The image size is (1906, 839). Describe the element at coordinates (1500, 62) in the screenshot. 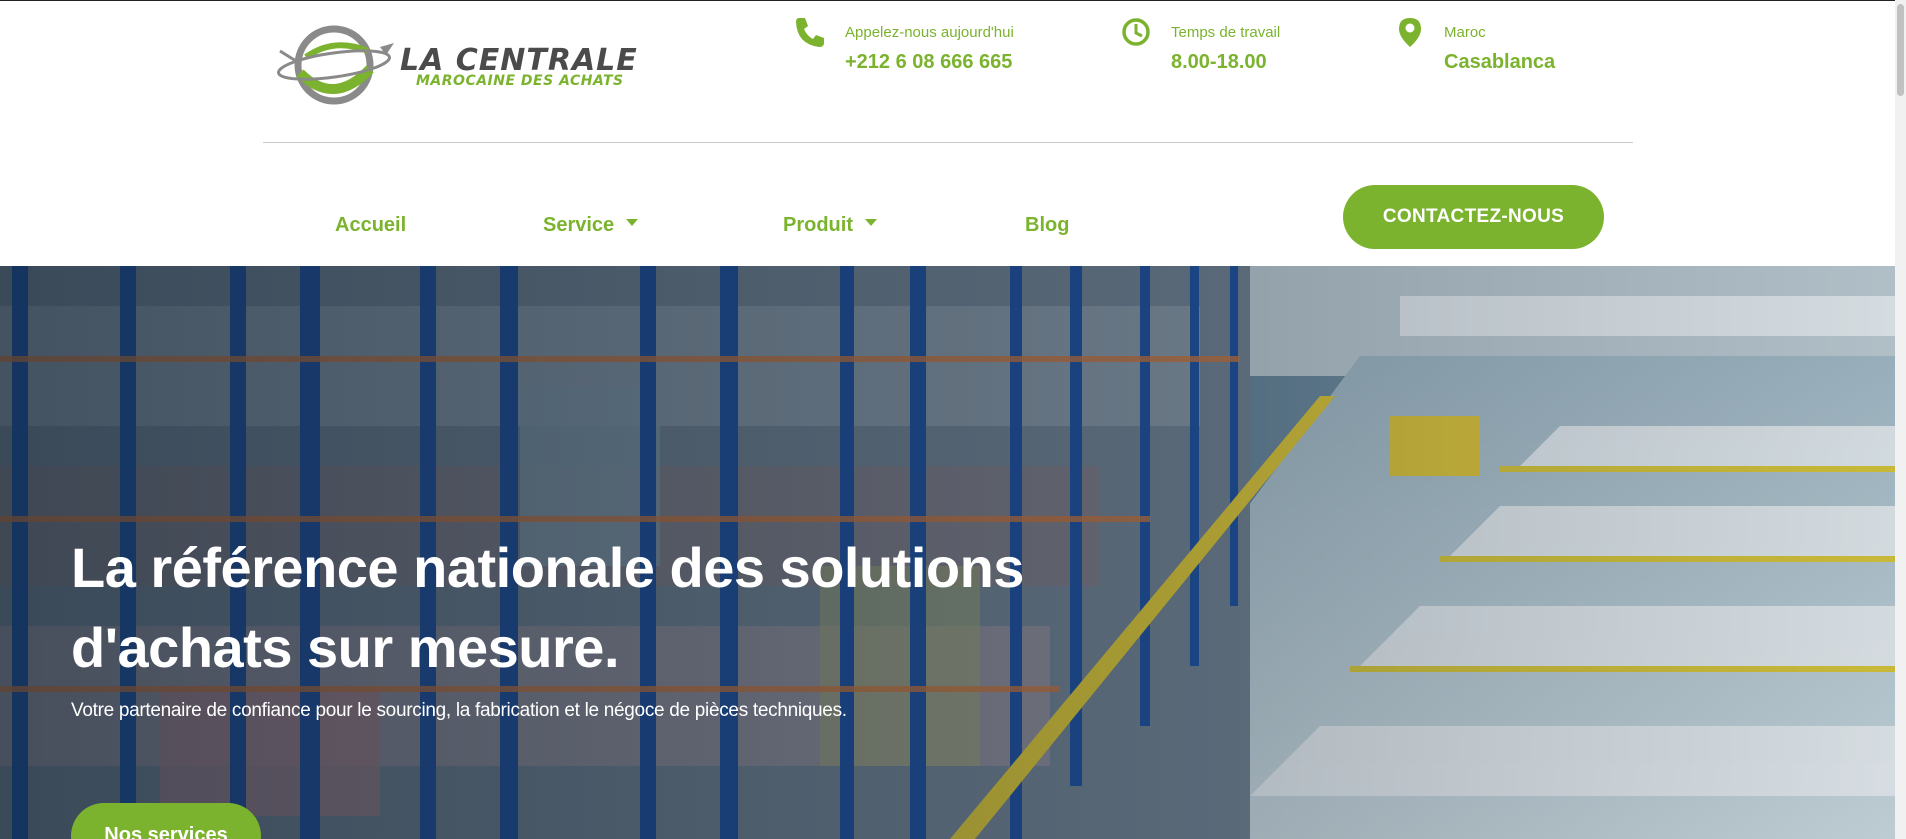

I see `contact-location-value: Casablanca` at that location.